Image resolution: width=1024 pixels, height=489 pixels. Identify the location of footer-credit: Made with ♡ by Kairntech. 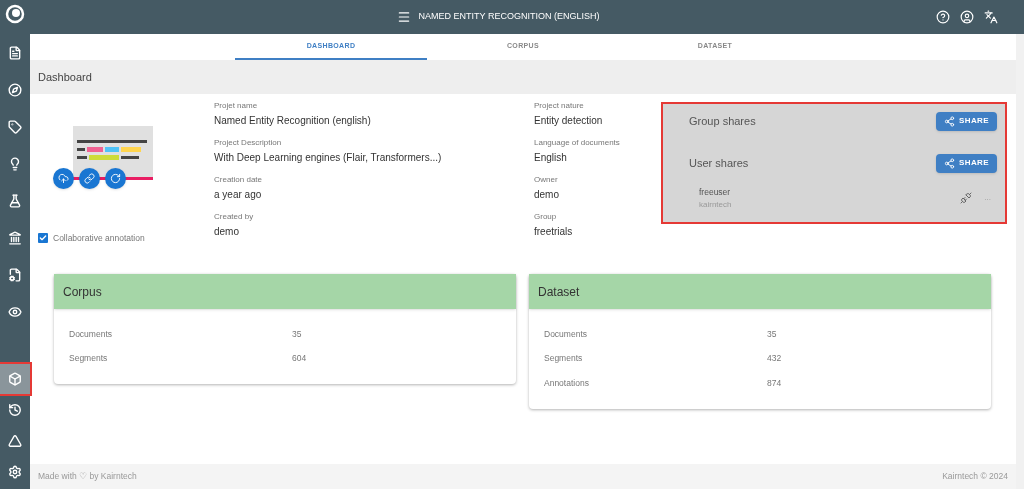
(87, 476).